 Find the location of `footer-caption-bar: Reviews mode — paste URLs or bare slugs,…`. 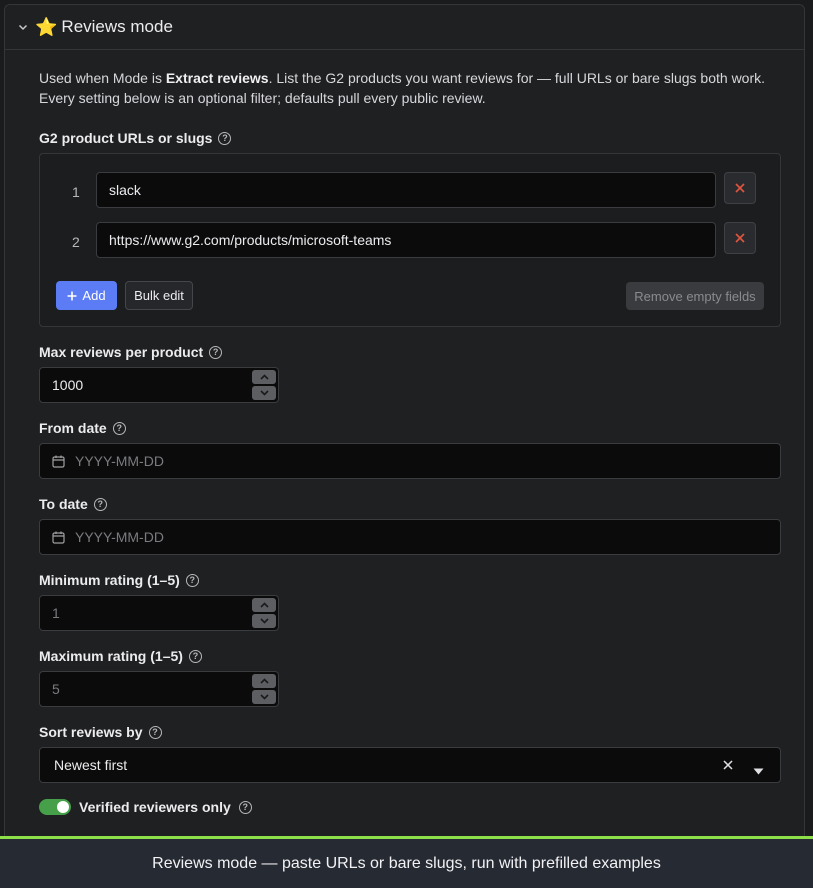

footer-caption-bar: Reviews mode — paste URLs or bare slugs,… is located at coordinates (406, 862).